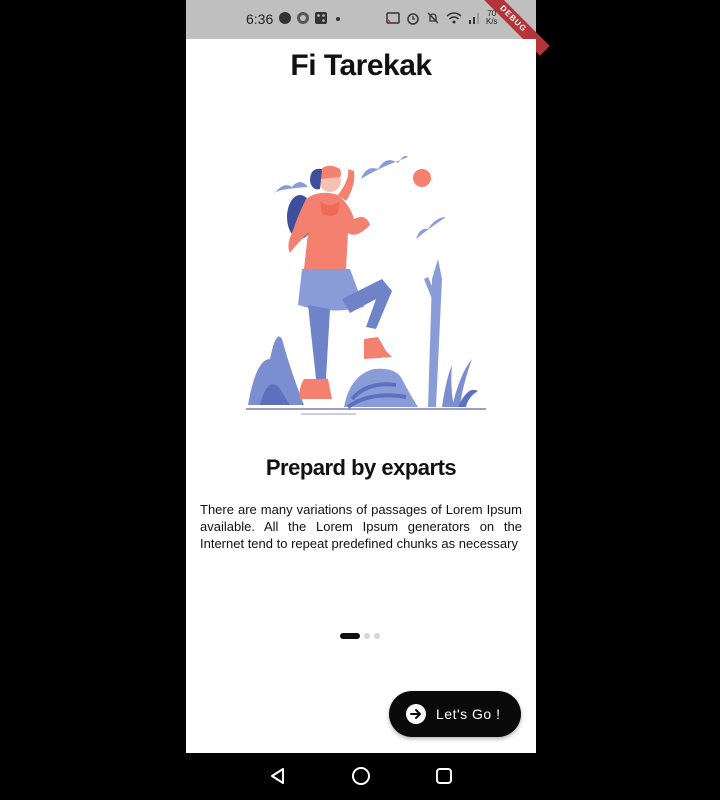 This screenshot has width=720, height=800. I want to click on hiker-illustration, so click(366, 285).